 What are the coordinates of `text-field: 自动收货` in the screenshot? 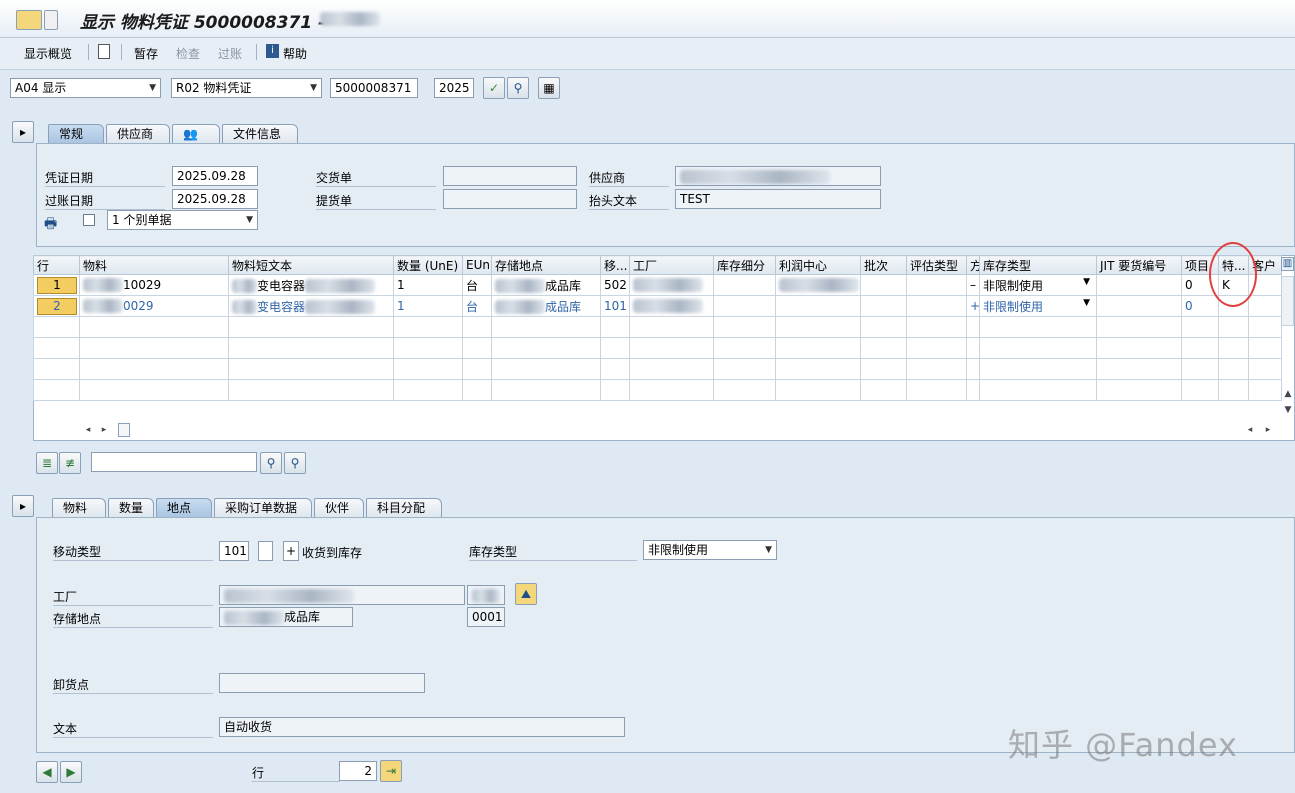 It's located at (422, 727).